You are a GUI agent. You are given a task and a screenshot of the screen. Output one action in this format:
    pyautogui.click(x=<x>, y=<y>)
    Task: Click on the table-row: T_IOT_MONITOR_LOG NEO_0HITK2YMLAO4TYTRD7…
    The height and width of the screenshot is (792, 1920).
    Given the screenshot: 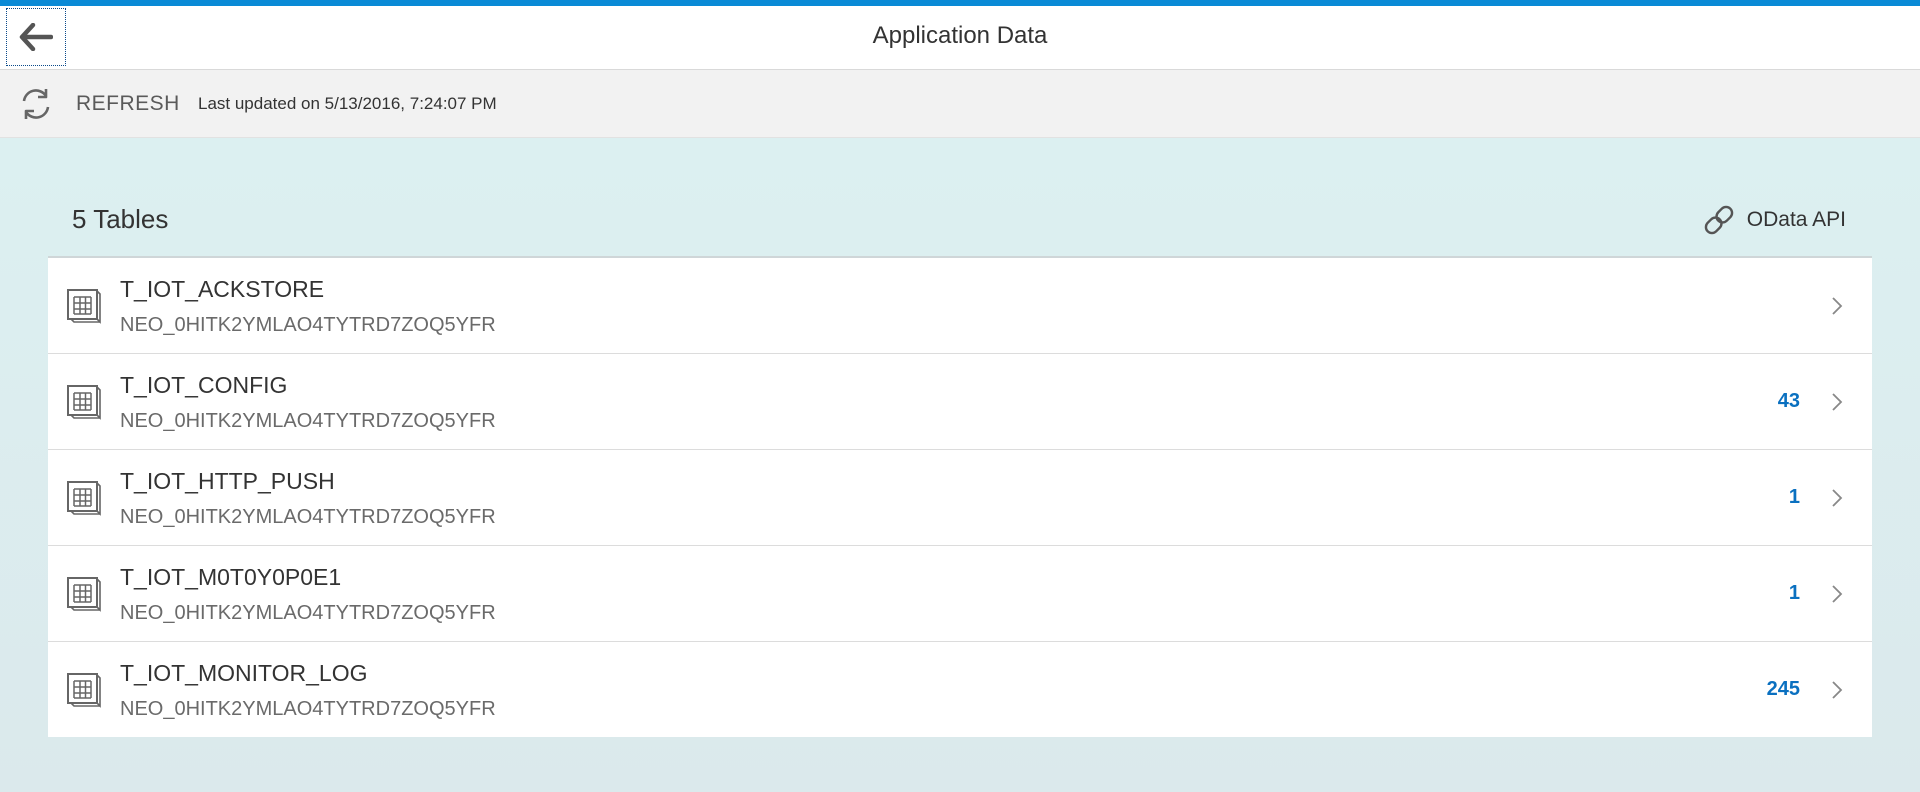 What is the action you would take?
    pyautogui.click(x=960, y=689)
    